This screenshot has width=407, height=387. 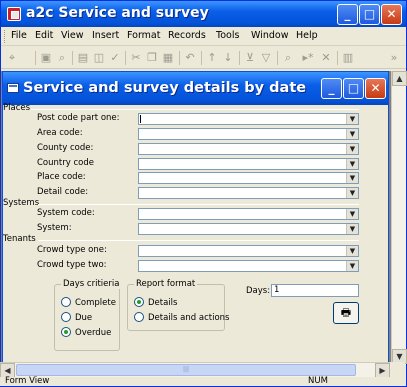 What do you see at coordinates (62, 58) in the screenshot?
I see `search-file-icon: ⌕` at bounding box center [62, 58].